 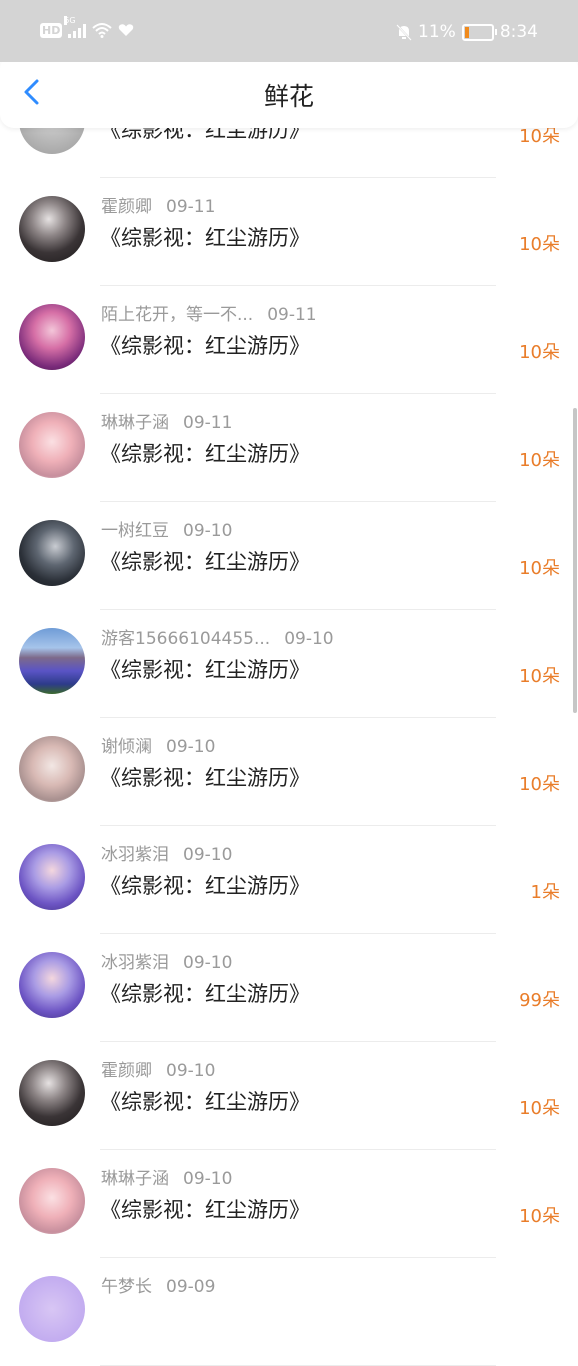 I want to click on list-item: 谢倾澜 09-10 《综影视：红尘游历》 10朵, so click(x=289, y=772).